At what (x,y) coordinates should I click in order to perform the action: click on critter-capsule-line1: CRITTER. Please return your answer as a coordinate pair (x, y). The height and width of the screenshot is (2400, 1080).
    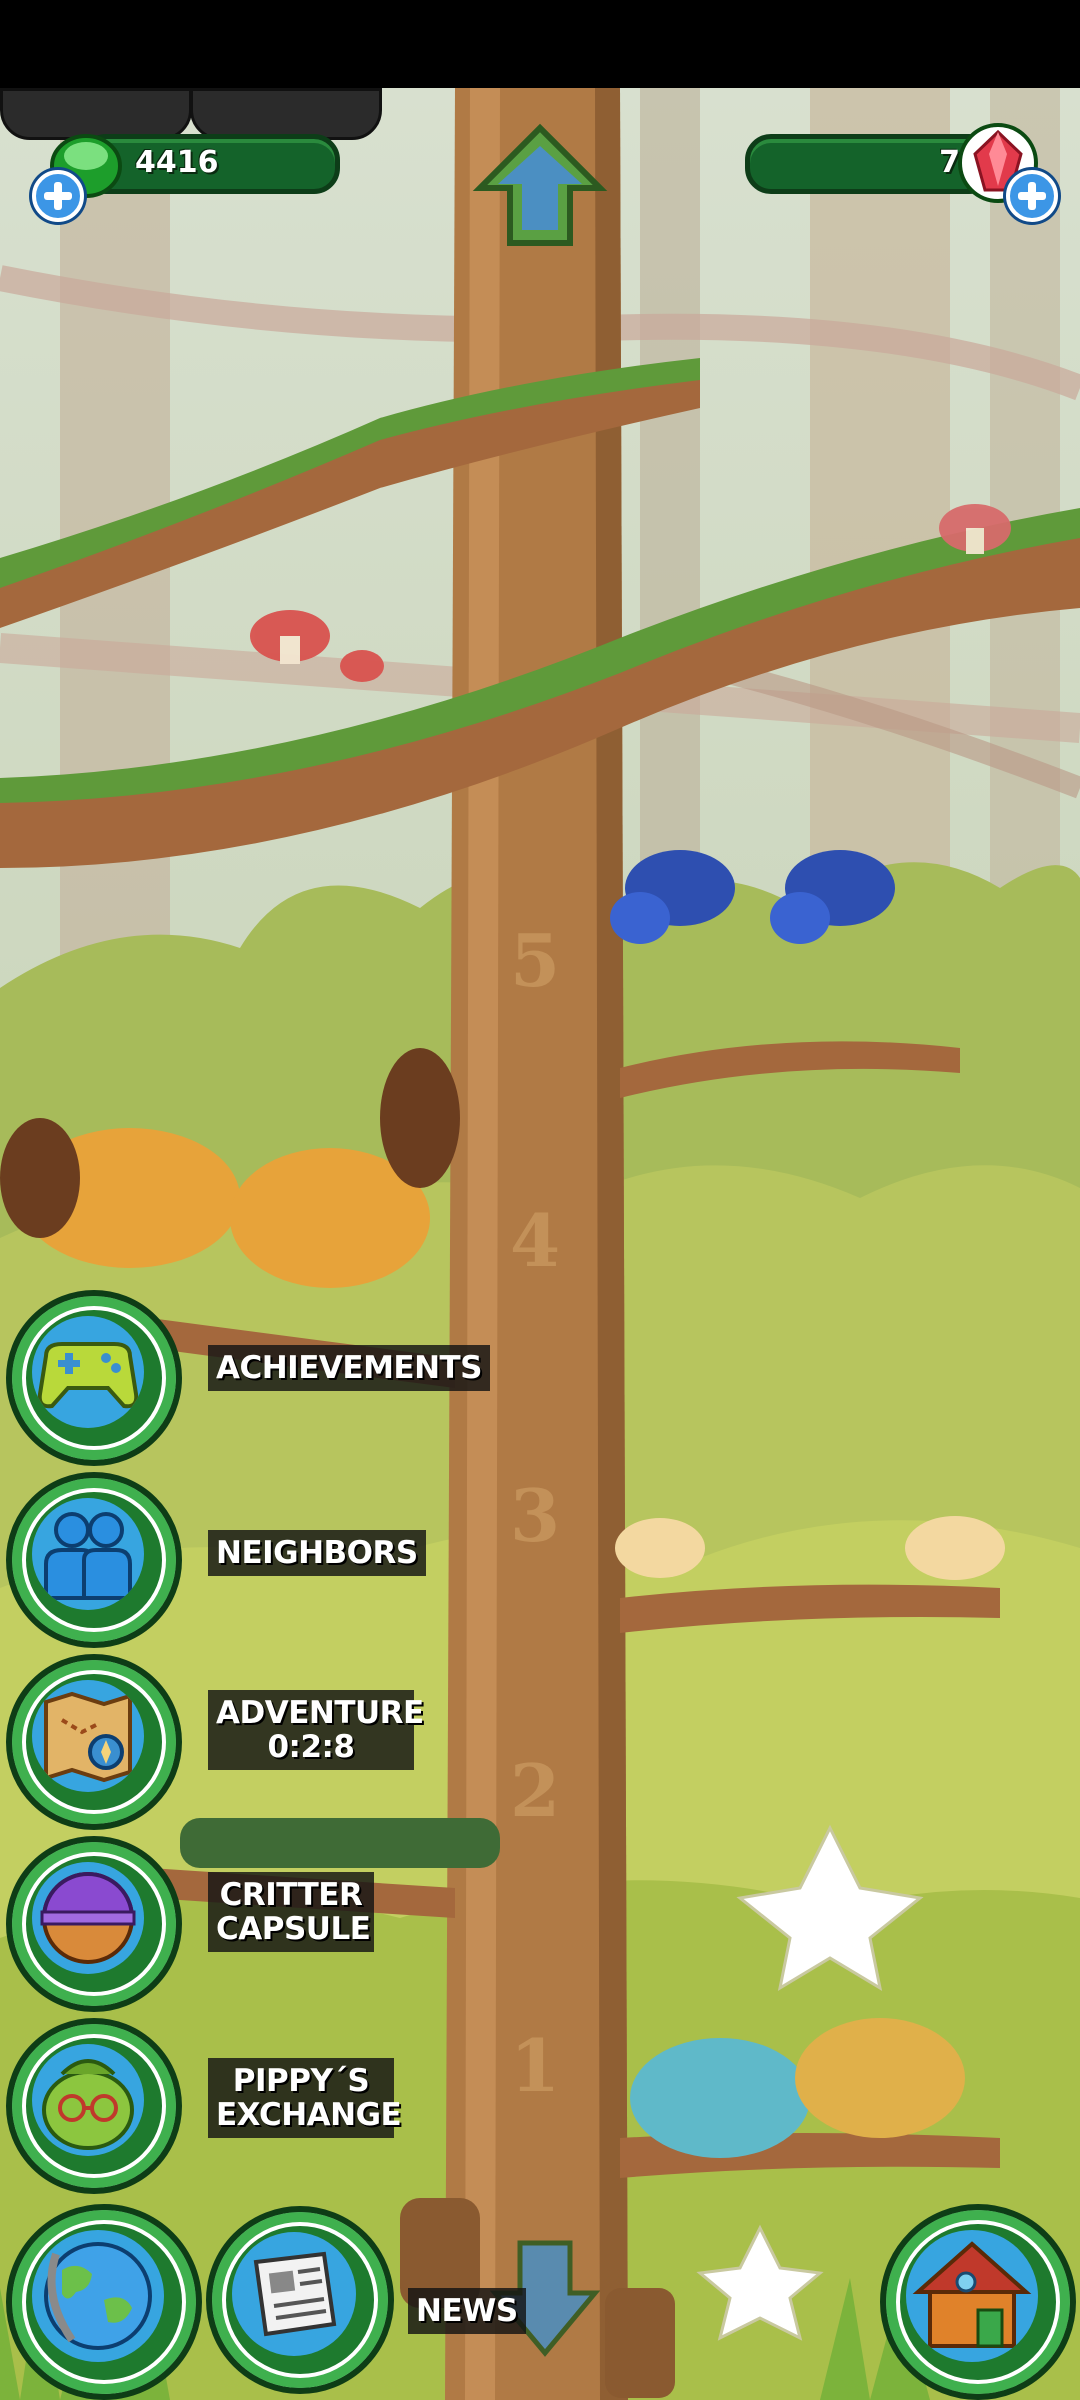
    Looking at the image, I should click on (291, 1895).